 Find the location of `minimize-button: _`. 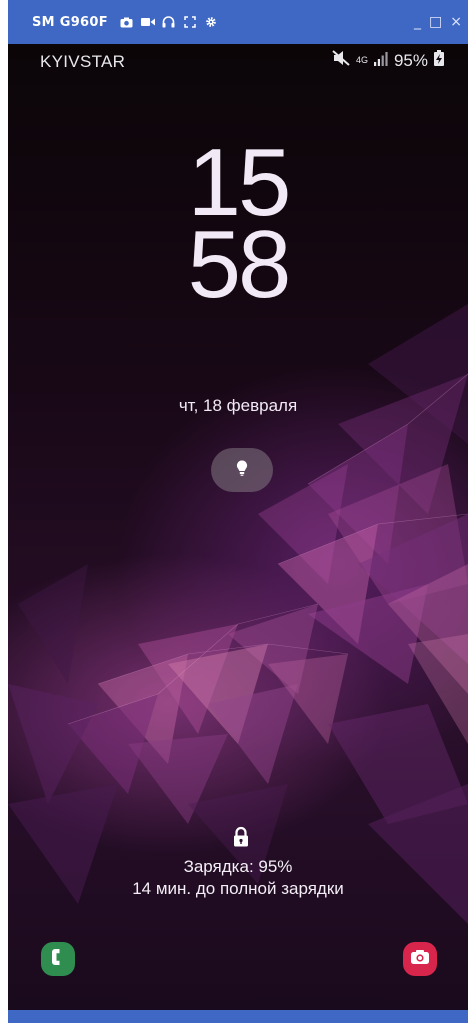

minimize-button: _ is located at coordinates (417, 22).